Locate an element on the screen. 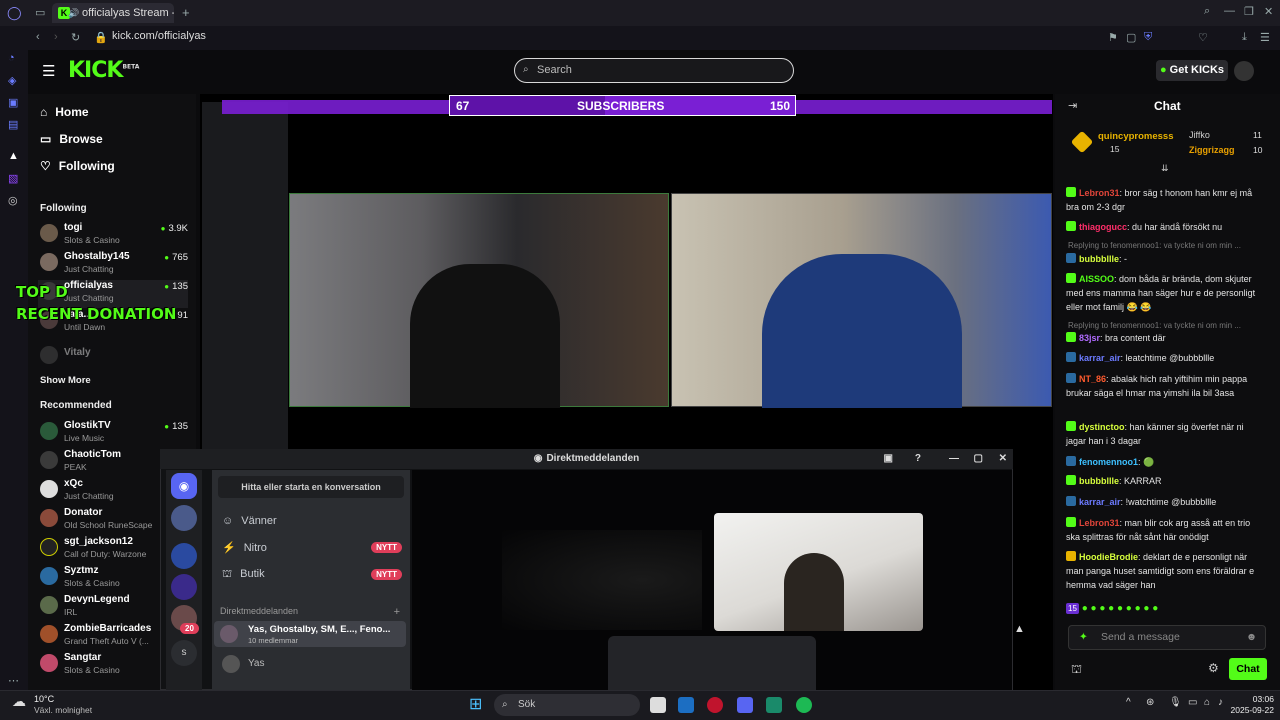 This screenshot has height=720, width=1280. chat-username: fenomennoo1 is located at coordinates (1108, 462).